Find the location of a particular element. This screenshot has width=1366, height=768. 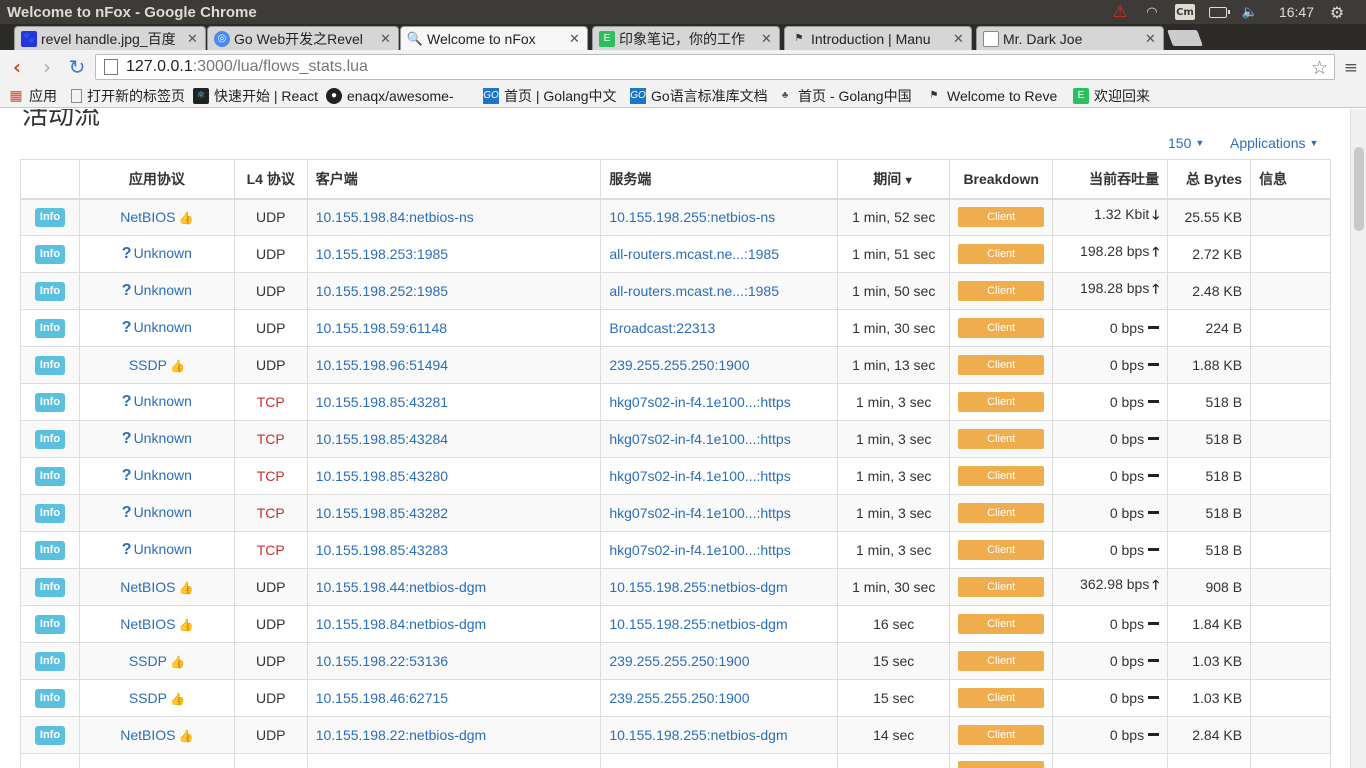

bookmark-evernote: E 欢迎回来 is located at coordinates (1111, 96).